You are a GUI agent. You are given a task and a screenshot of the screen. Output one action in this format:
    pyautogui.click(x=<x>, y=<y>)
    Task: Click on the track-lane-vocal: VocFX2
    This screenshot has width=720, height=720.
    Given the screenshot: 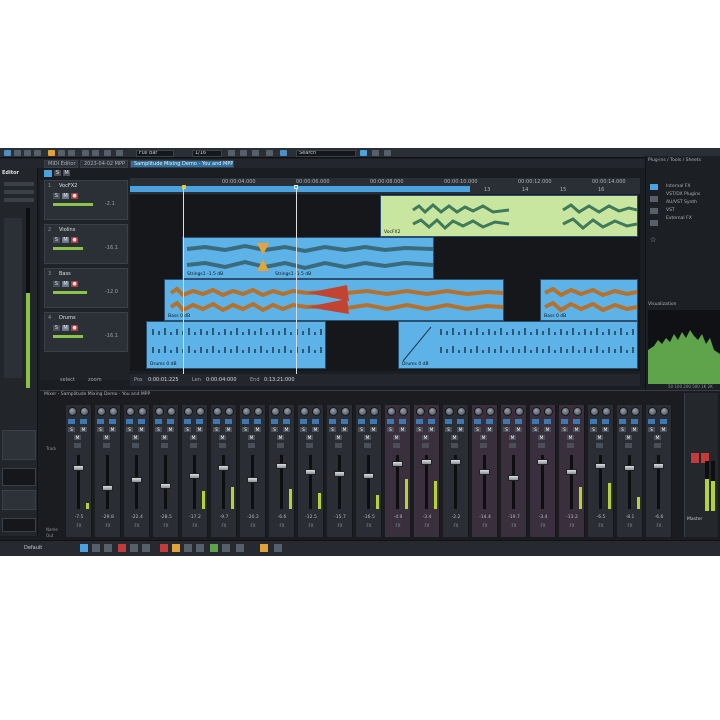 What is the action you would take?
    pyautogui.click(x=385, y=217)
    